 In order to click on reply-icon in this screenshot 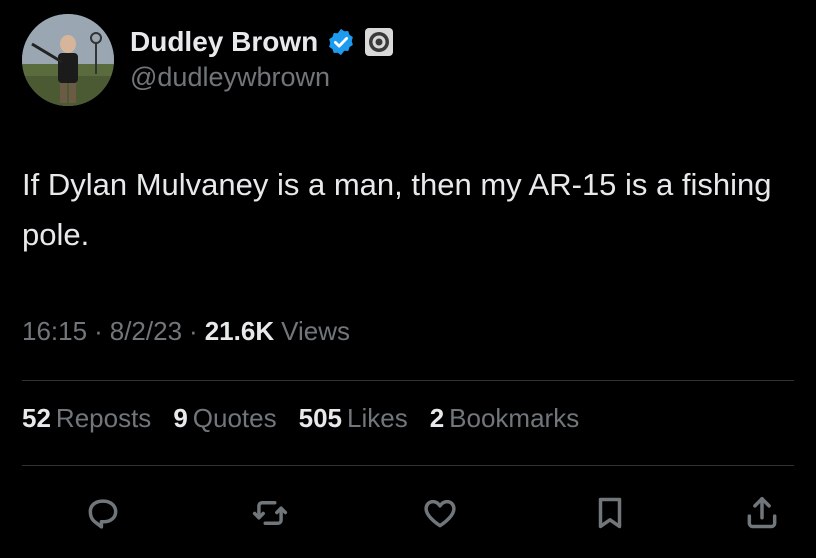, I will do `click(103, 514)`.